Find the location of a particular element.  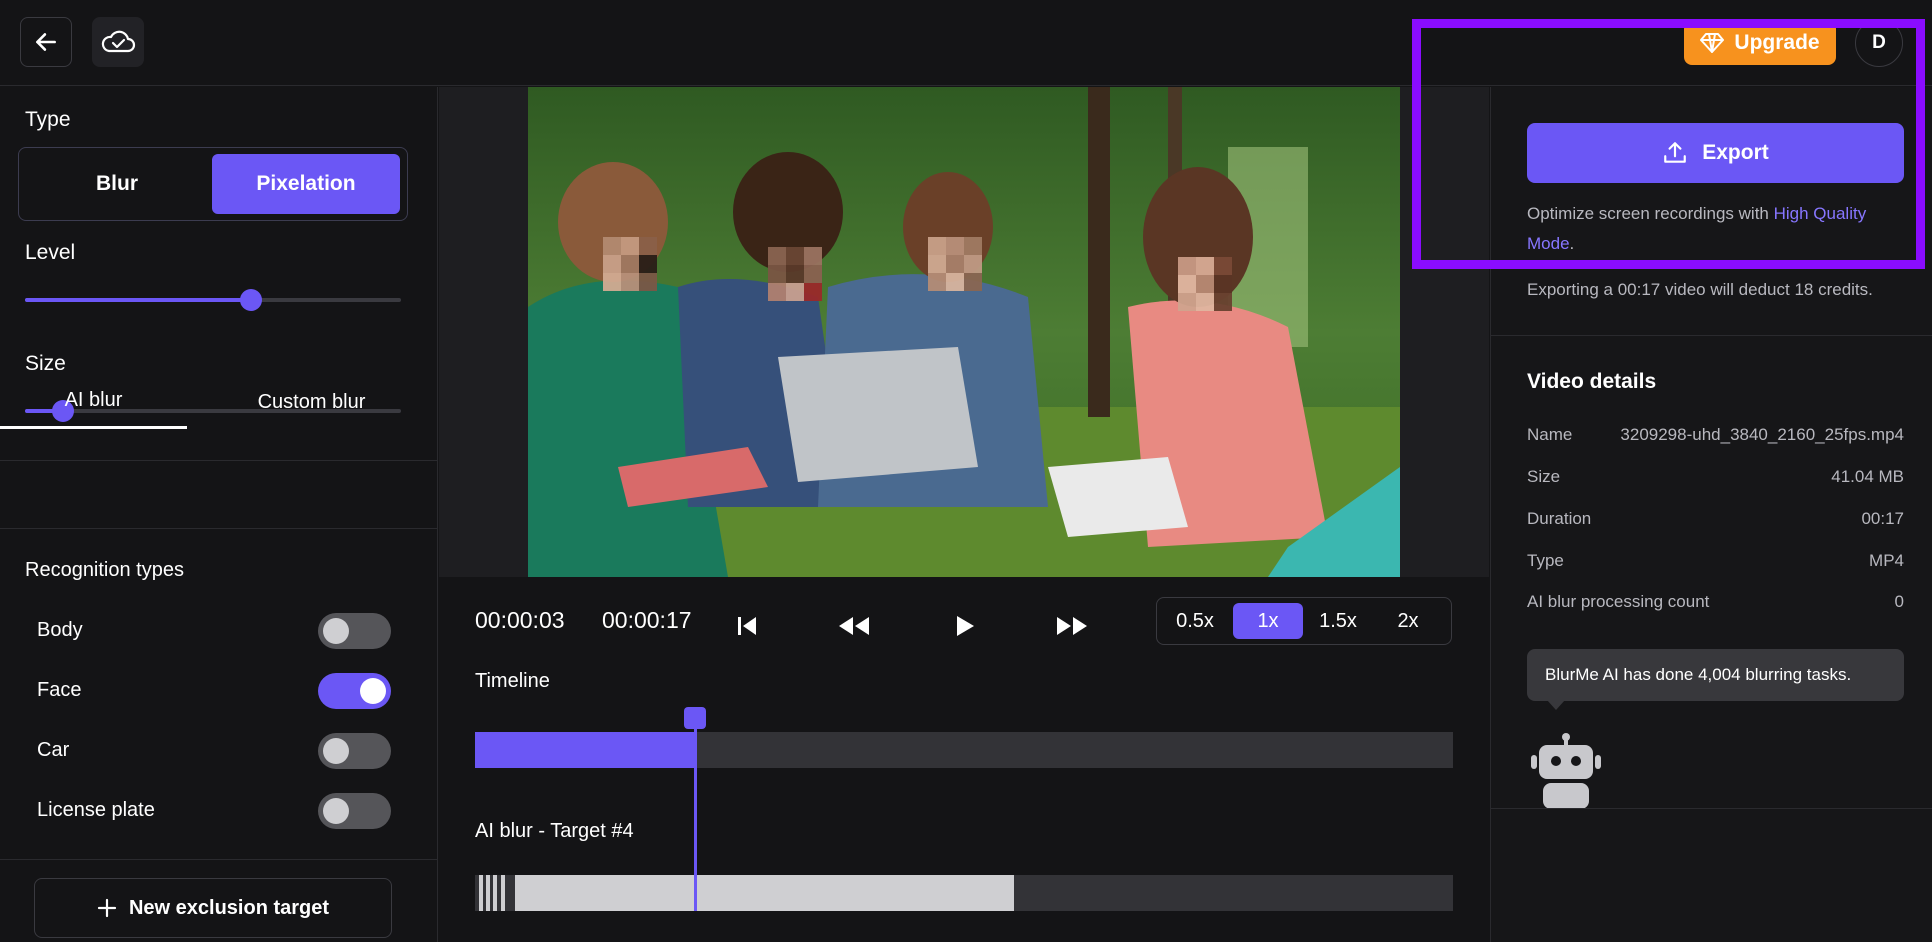

rewind-icon is located at coordinates (854, 626).